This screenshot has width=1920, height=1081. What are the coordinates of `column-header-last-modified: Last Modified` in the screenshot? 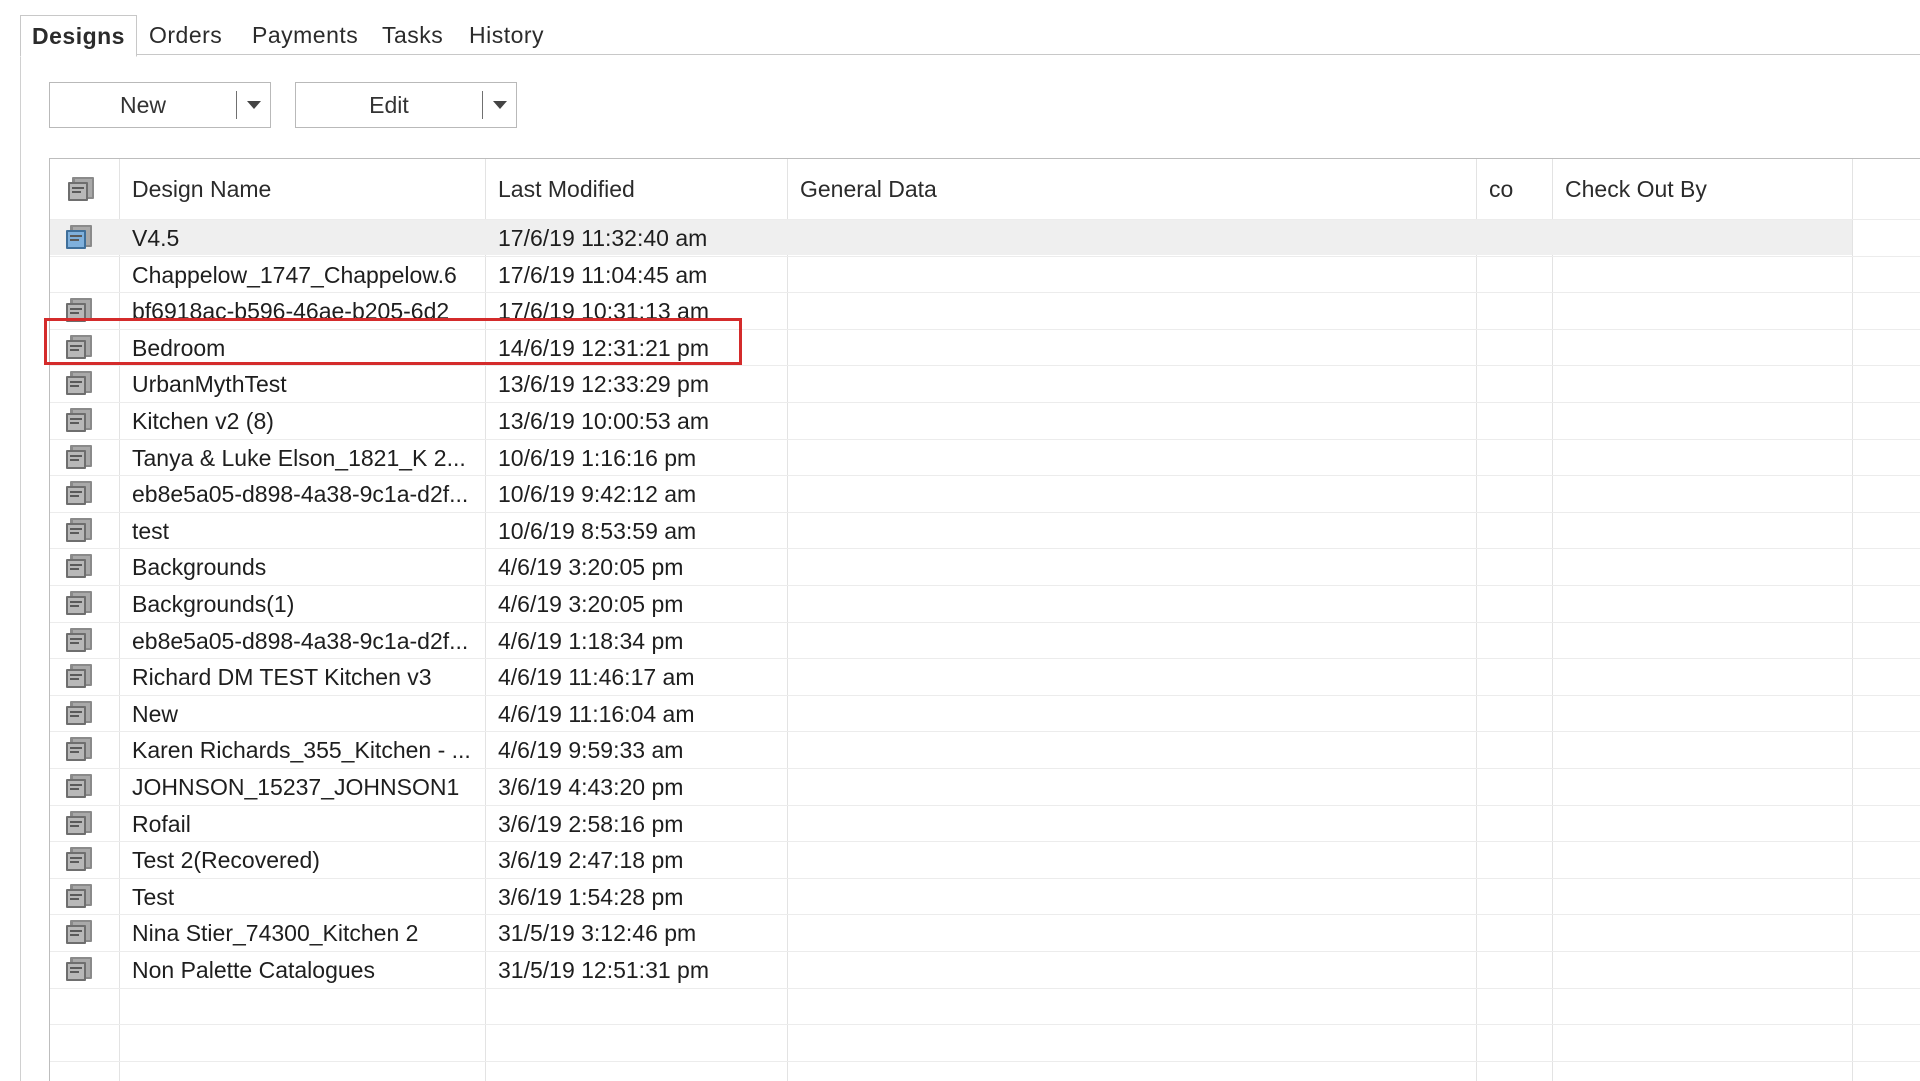 It's located at (636, 189).